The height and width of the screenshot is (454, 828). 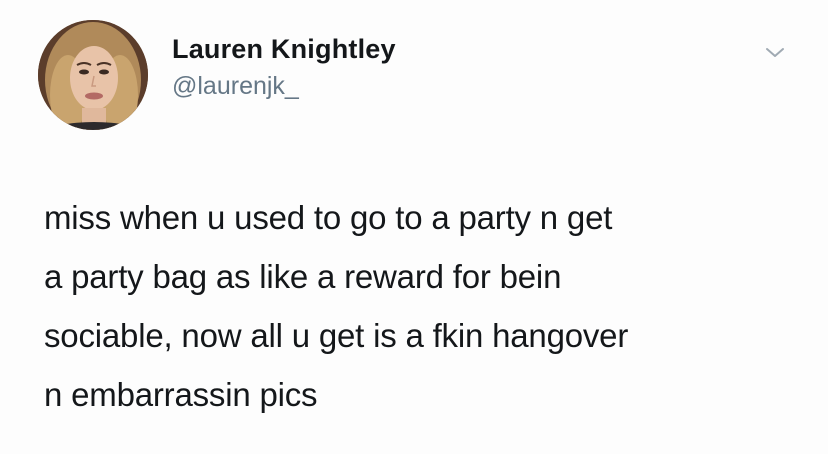 I want to click on avatar-image, so click(x=93, y=75).